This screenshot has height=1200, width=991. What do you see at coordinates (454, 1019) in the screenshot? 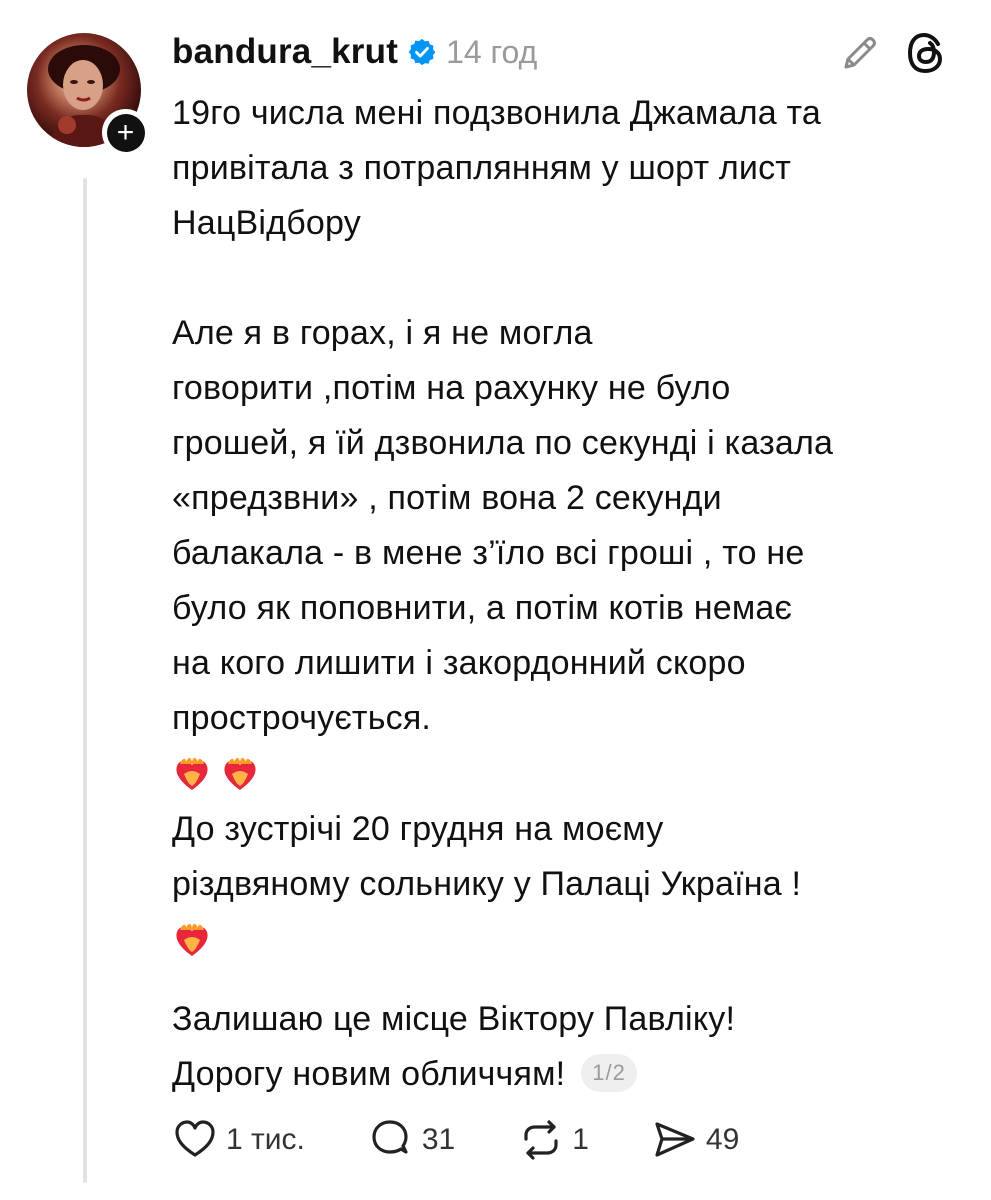
I see `post-paragraph: Залишаю це місце Віктору Павліку!` at bounding box center [454, 1019].